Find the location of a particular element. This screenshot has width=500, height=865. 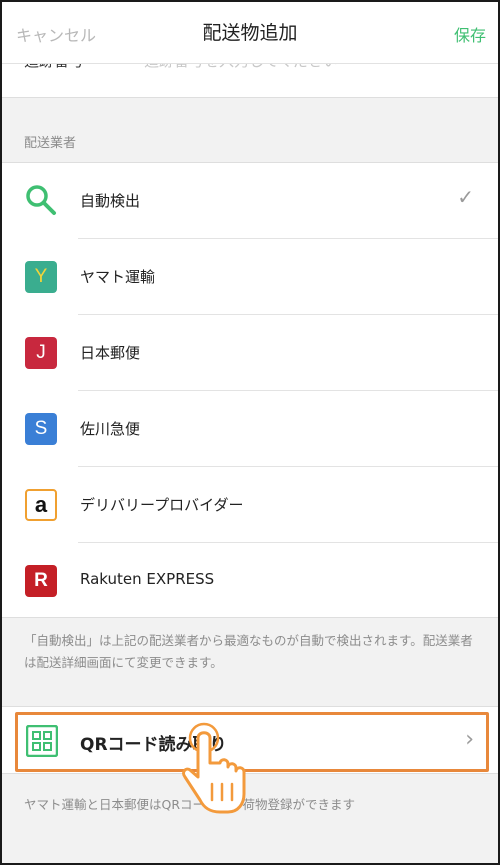

carrier-item-japan-post: J 日本郵便 is located at coordinates (250, 353).